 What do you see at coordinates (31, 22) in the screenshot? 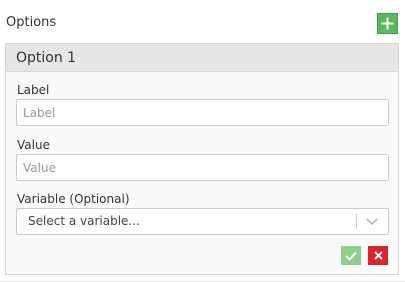
I see `options-title: Options` at bounding box center [31, 22].